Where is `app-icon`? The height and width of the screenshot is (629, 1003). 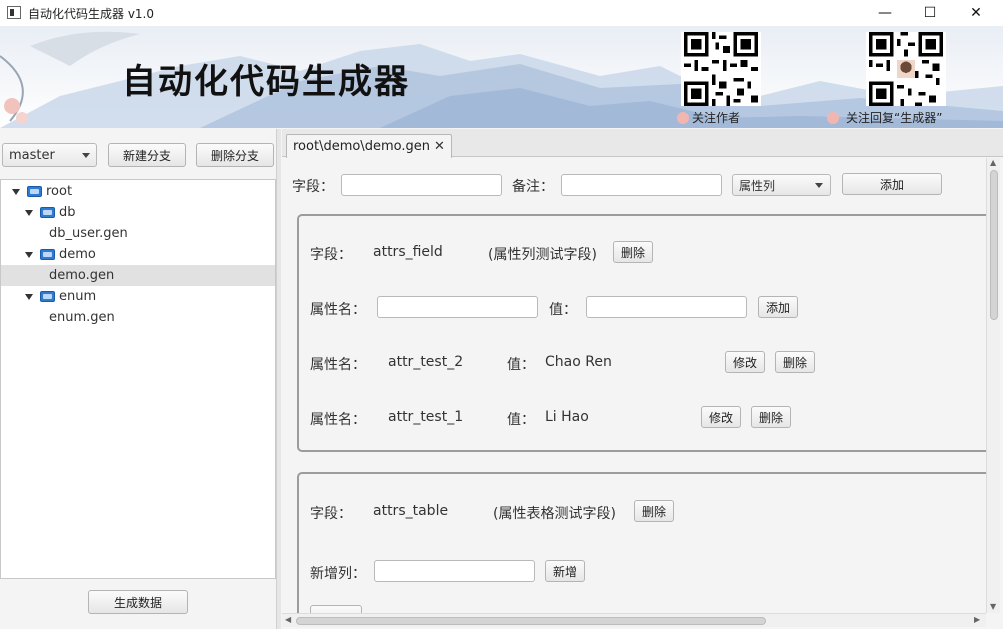
app-icon is located at coordinates (14, 12).